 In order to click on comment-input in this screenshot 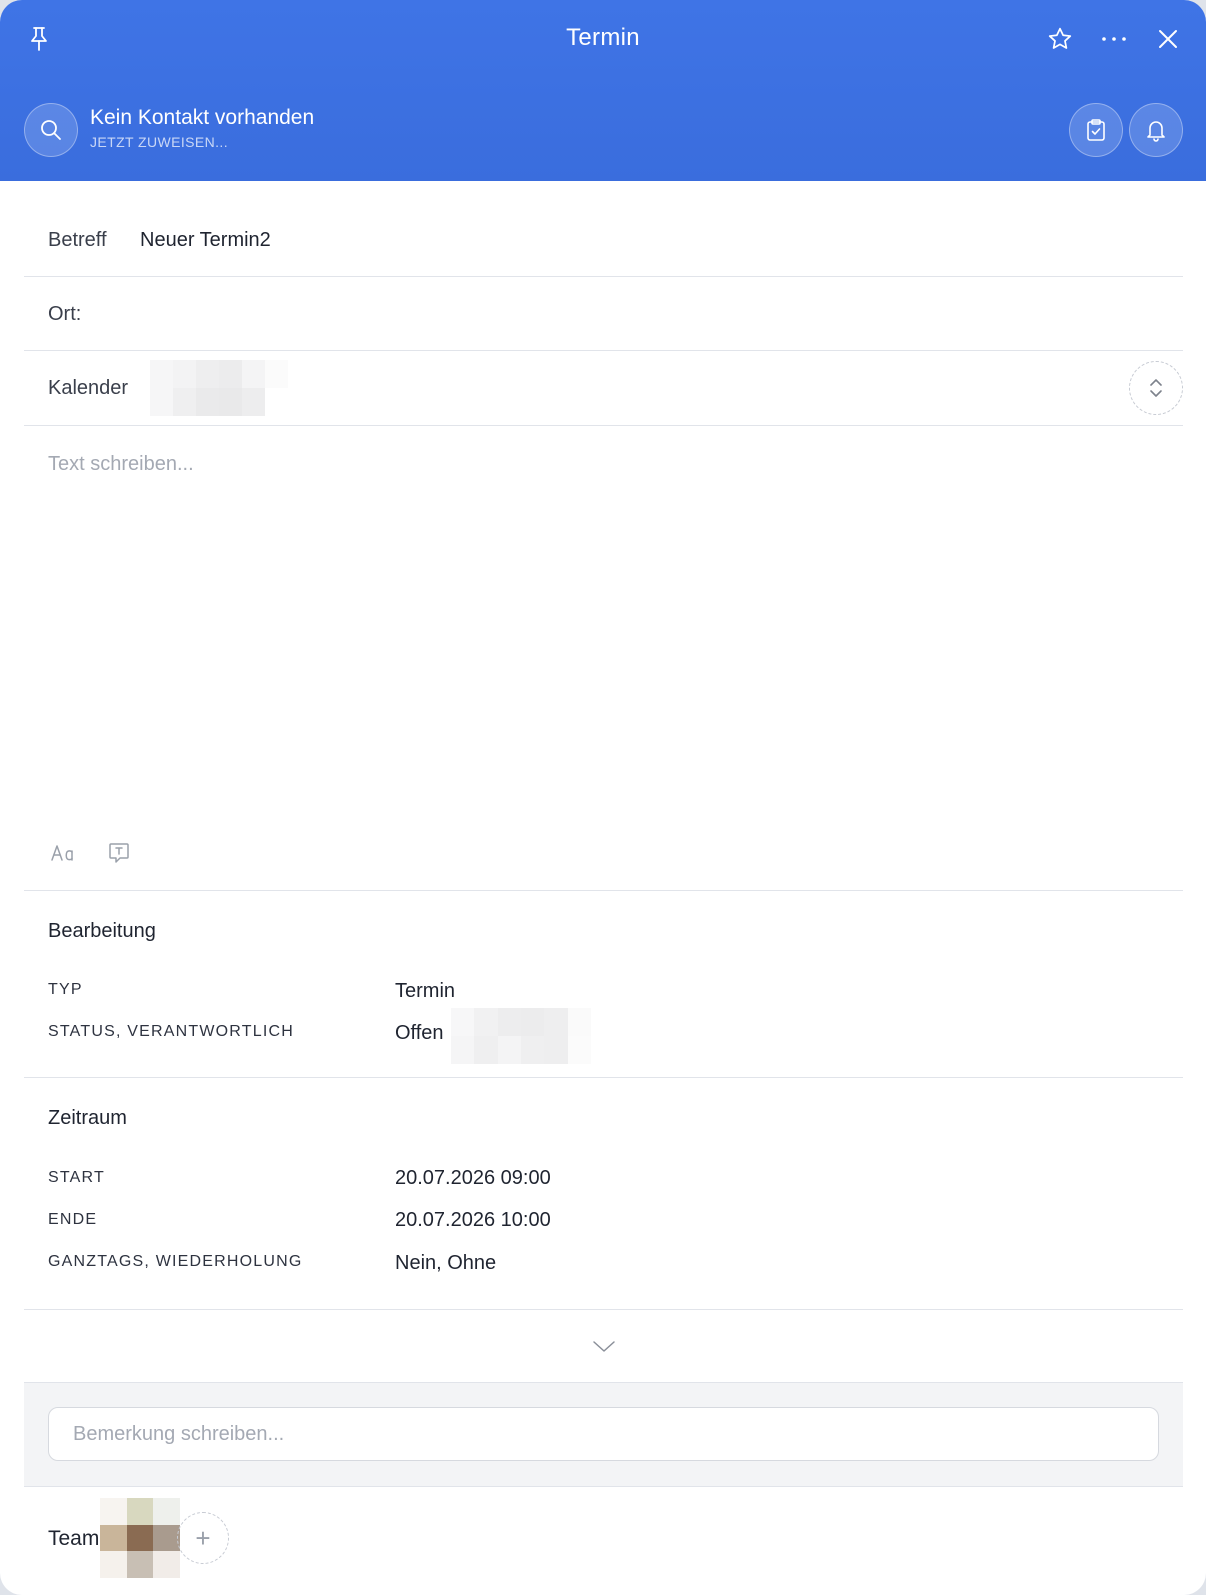, I will do `click(603, 1434)`.